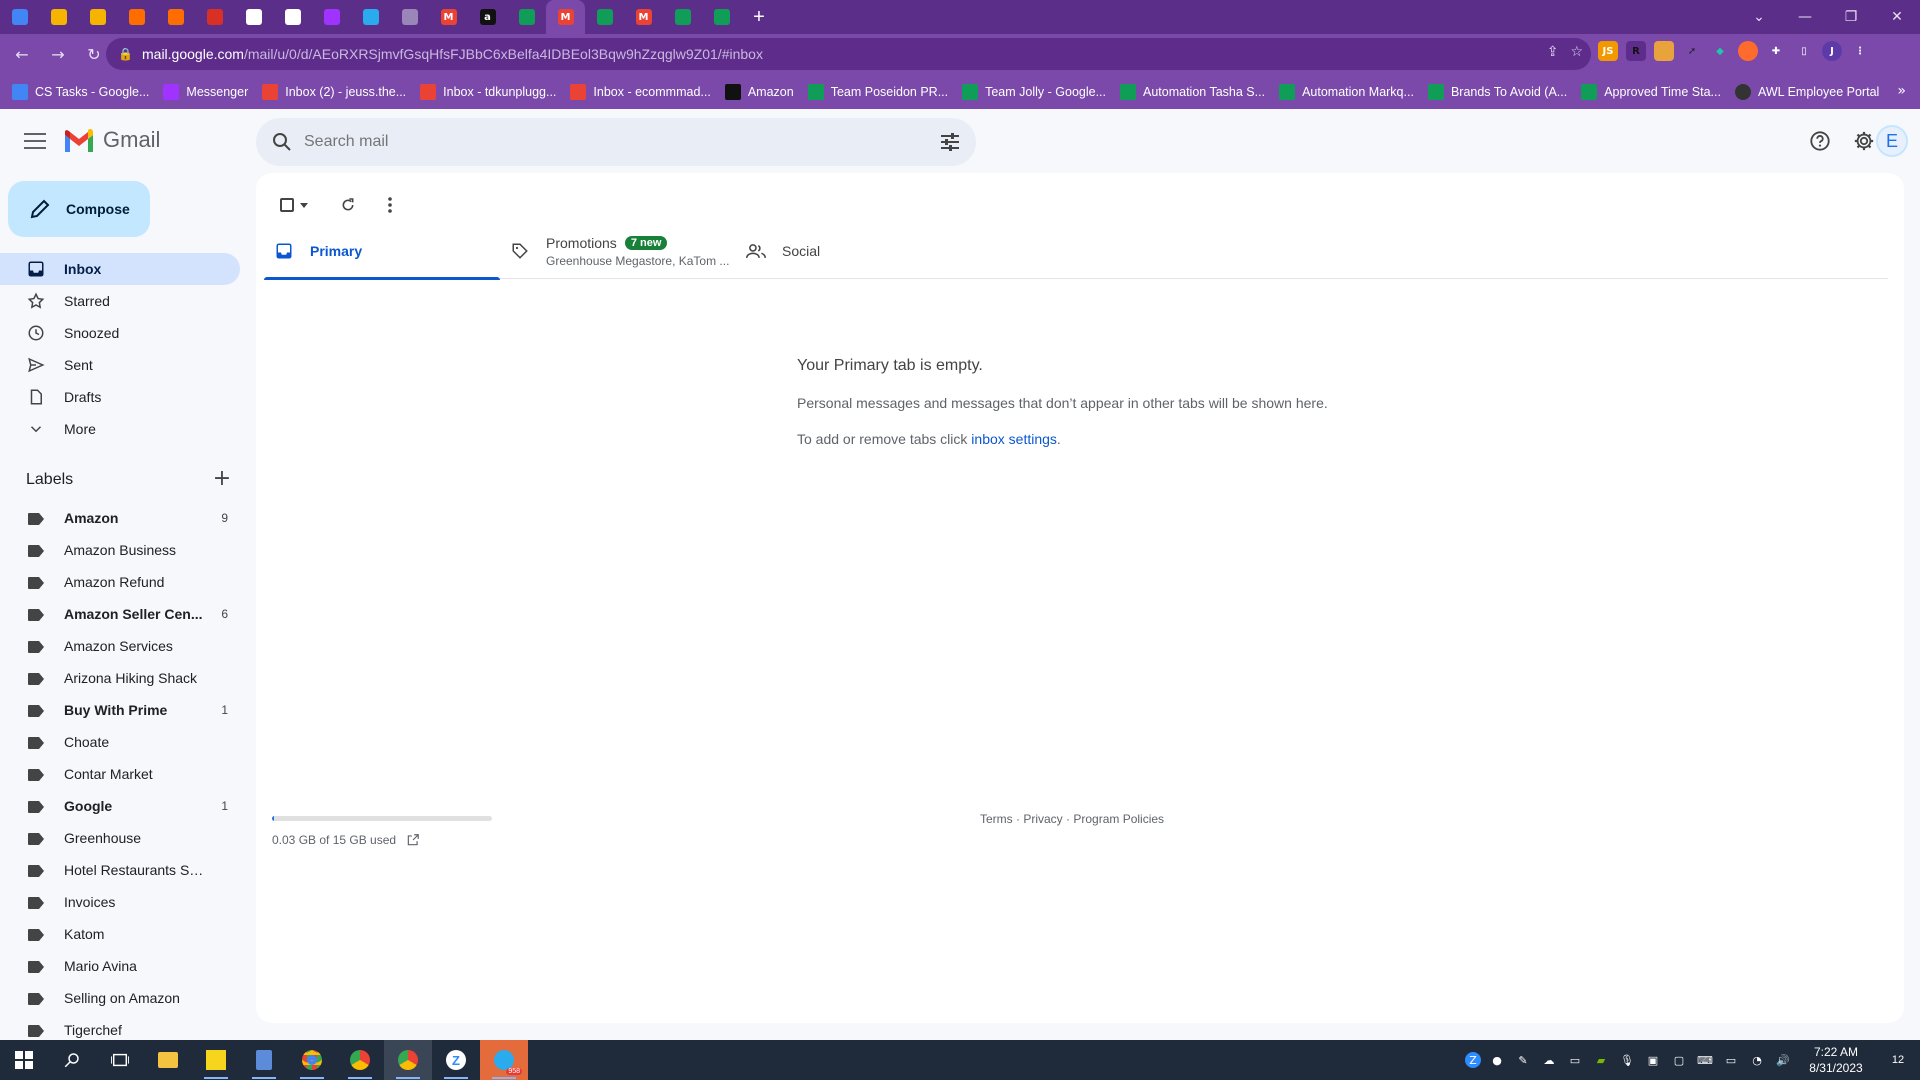  Describe the element at coordinates (120, 742) in the screenshot. I see `label-item: Choate` at that location.